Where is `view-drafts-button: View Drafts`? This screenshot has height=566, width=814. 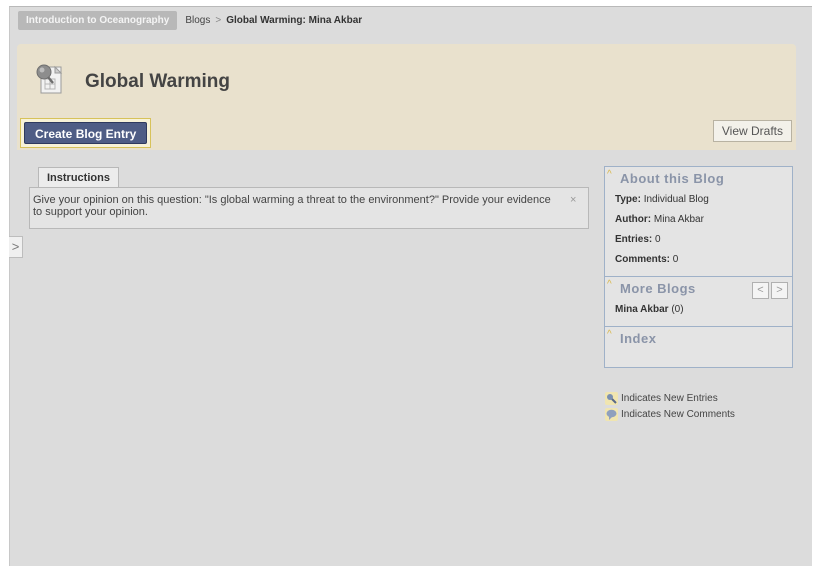 view-drafts-button: View Drafts is located at coordinates (752, 131).